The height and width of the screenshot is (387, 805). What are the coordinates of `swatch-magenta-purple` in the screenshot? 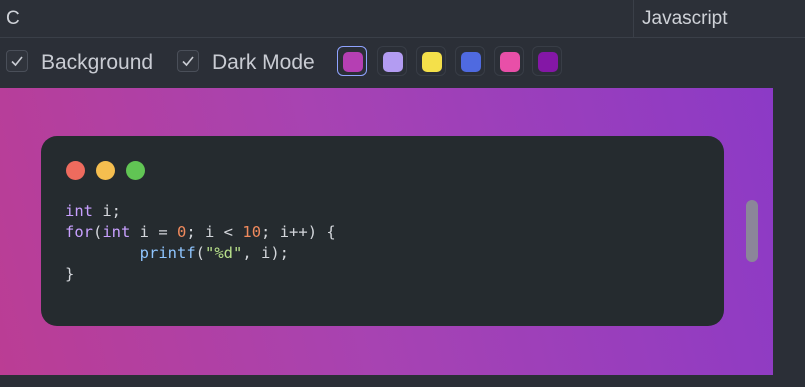 It's located at (352, 61).